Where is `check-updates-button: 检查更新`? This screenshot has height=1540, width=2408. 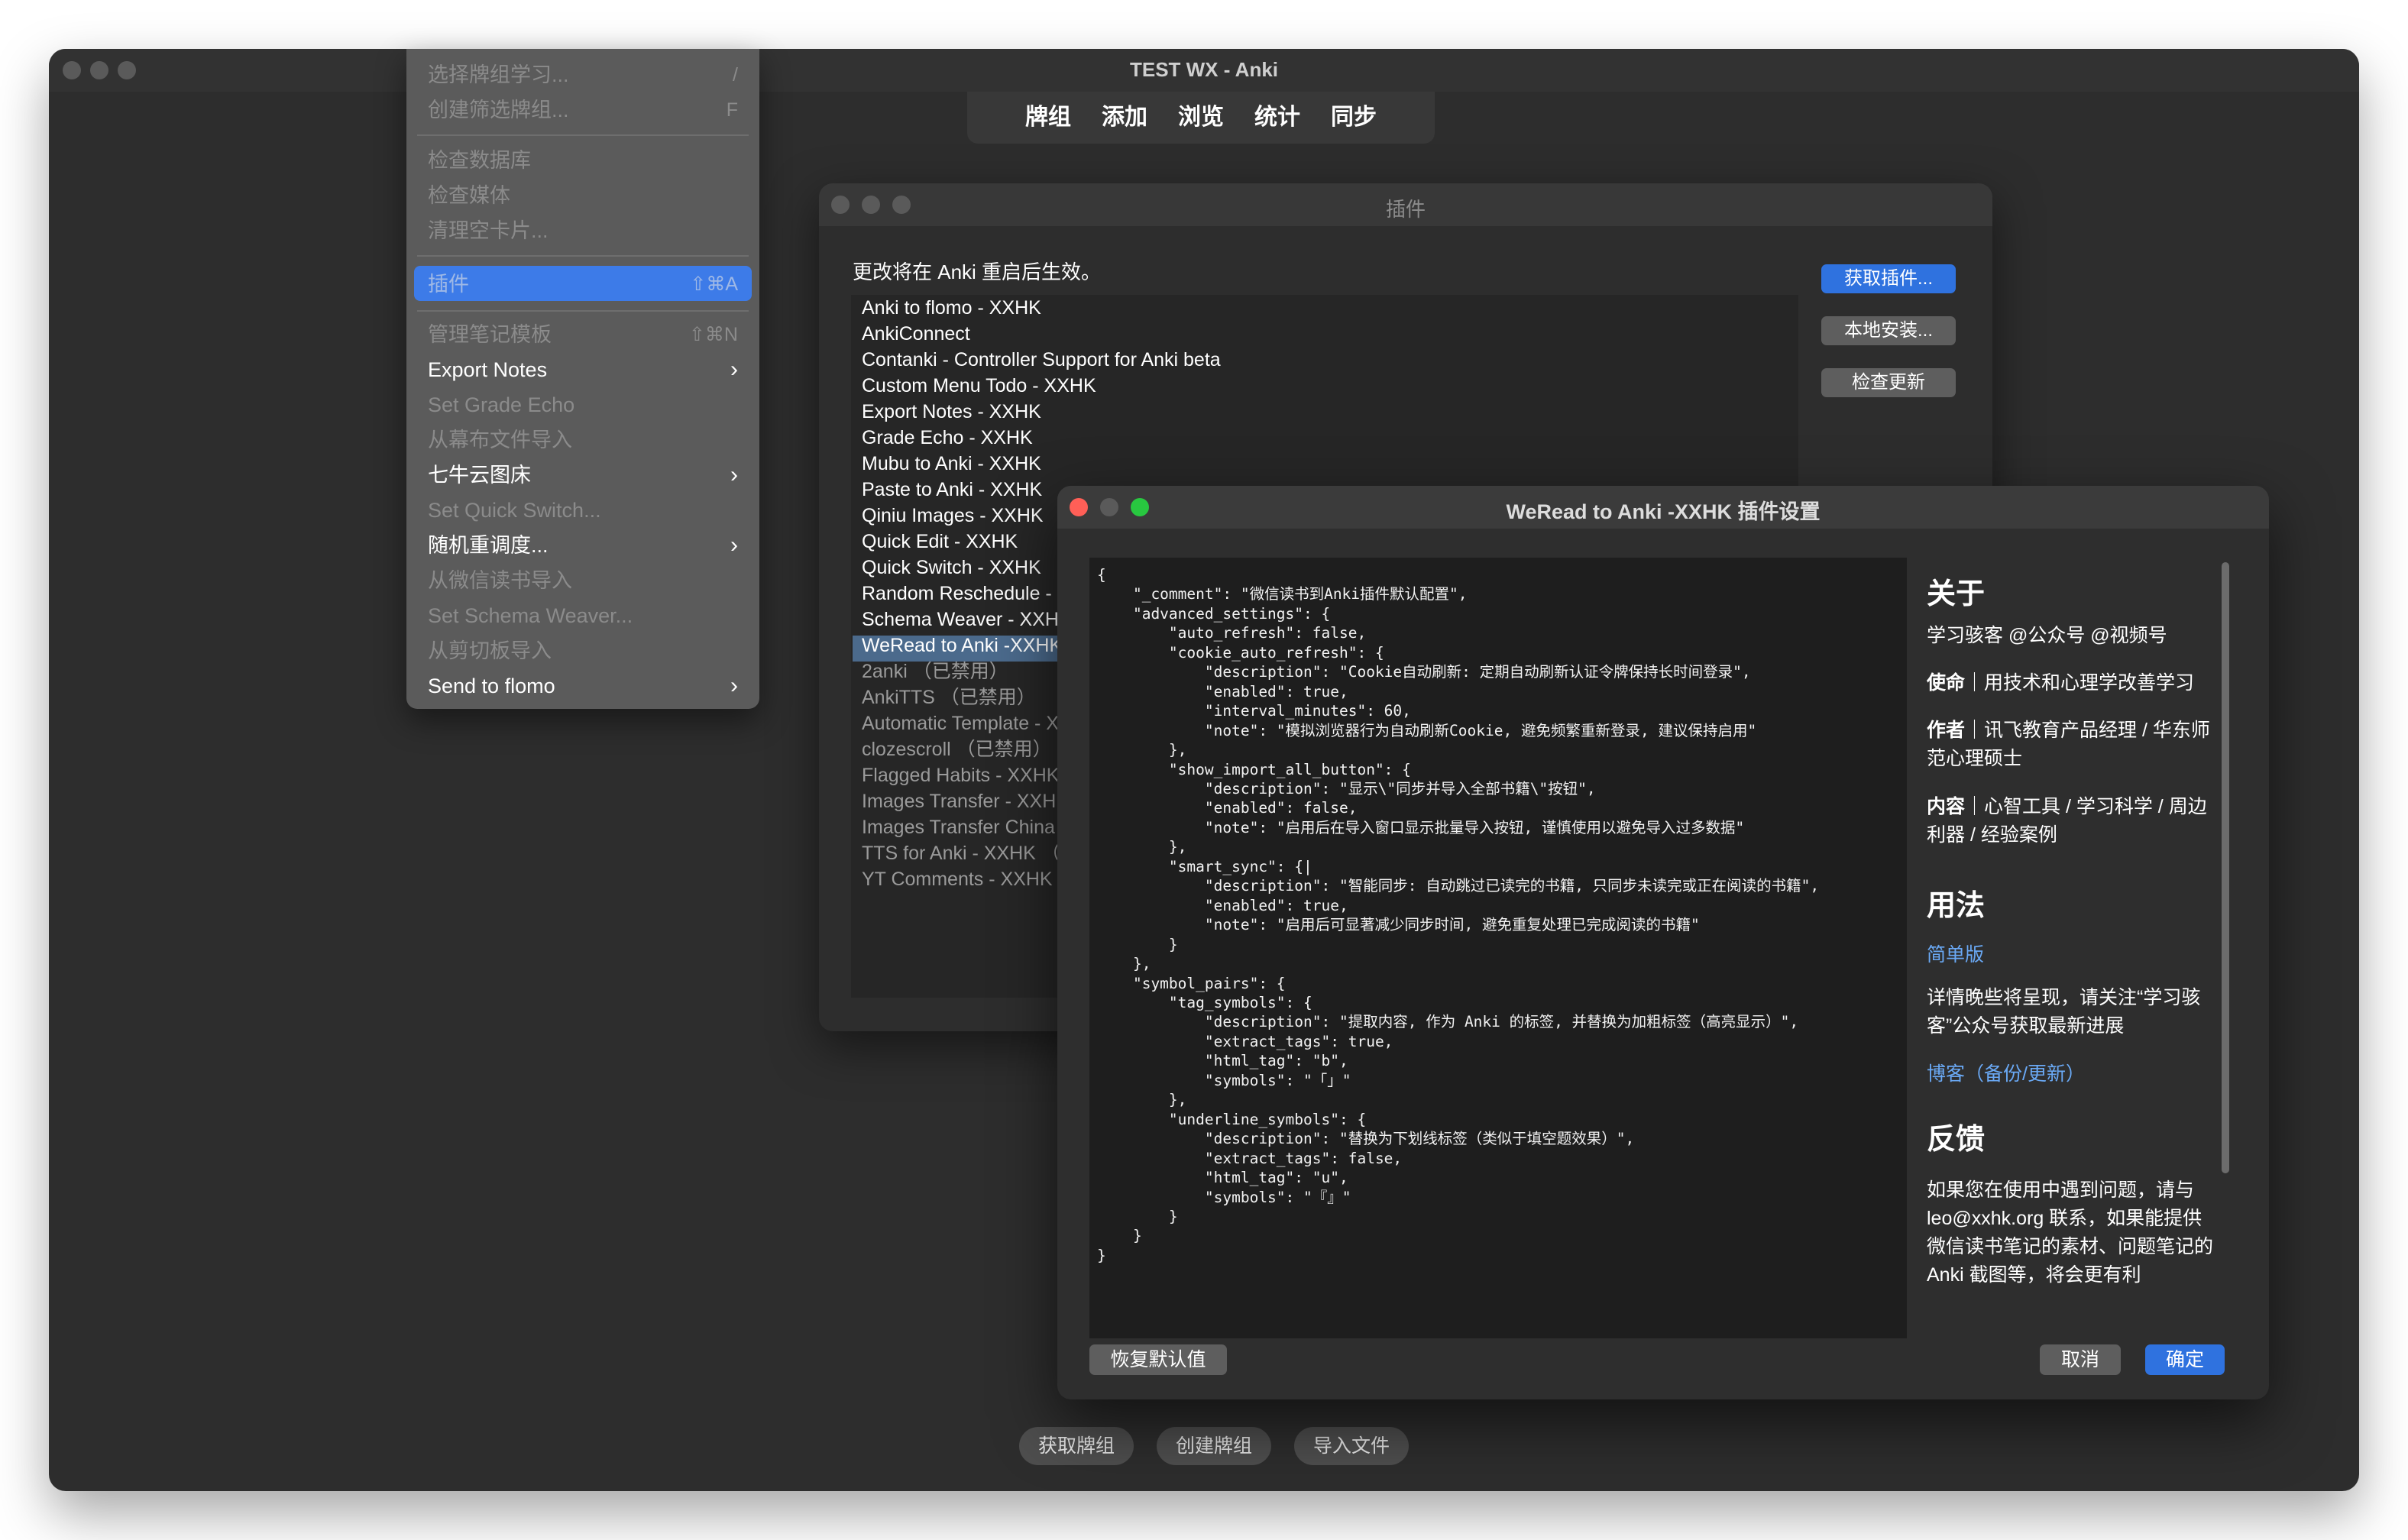 check-updates-button: 检查更新 is located at coordinates (1888, 382).